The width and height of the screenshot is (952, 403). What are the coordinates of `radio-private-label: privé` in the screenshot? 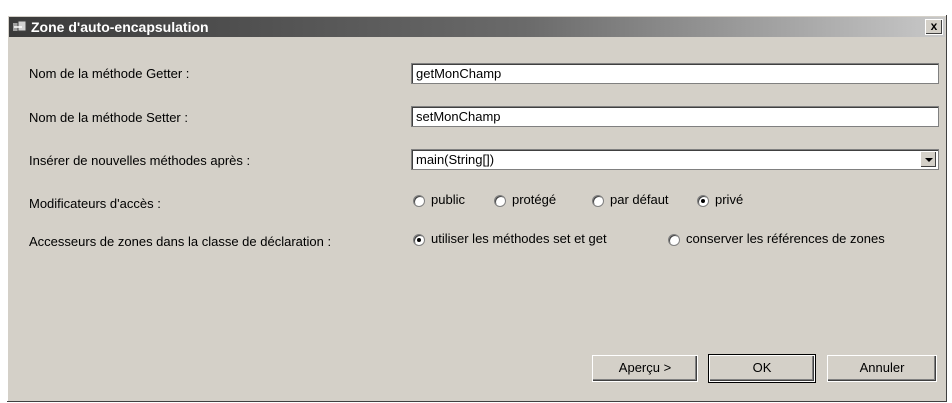 It's located at (729, 199).